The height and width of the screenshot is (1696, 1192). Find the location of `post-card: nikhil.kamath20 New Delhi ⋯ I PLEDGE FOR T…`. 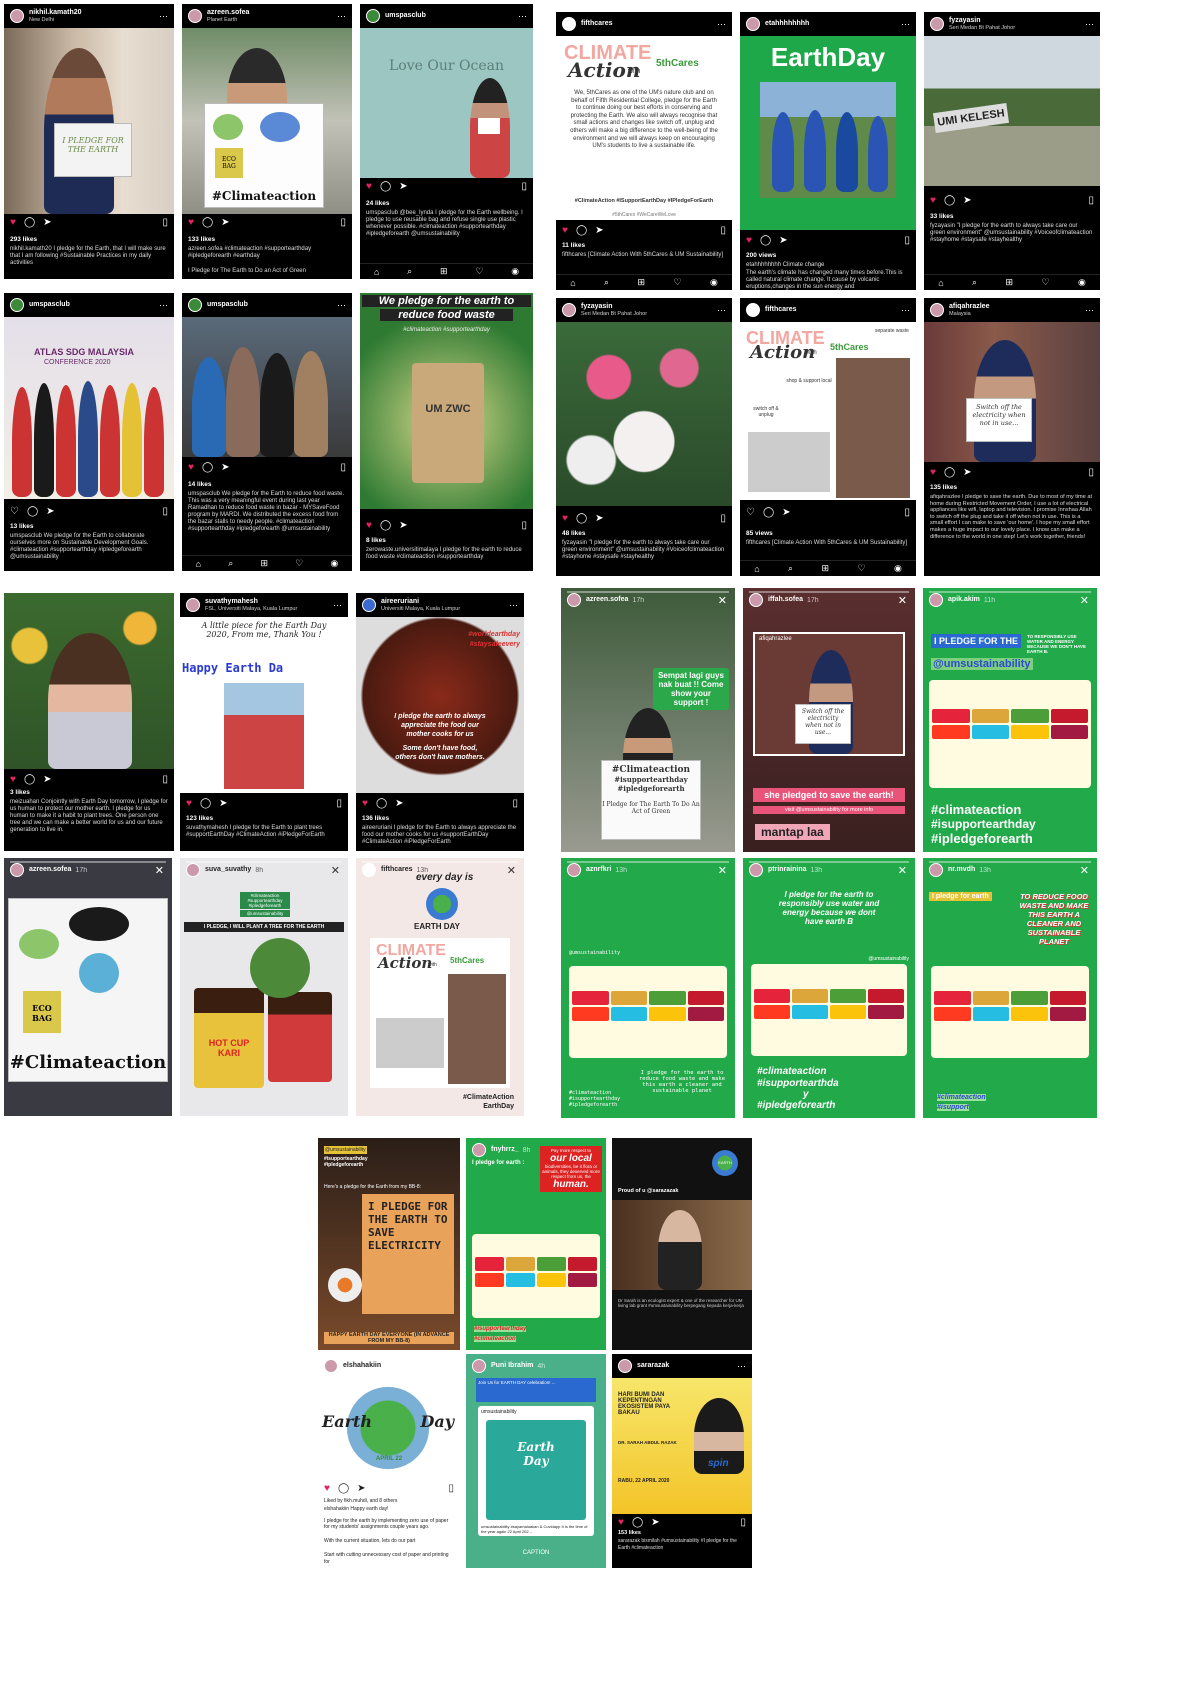

post-card: nikhil.kamath20 New Delhi ⋯ I PLEDGE FOR T… is located at coordinates (89, 141).